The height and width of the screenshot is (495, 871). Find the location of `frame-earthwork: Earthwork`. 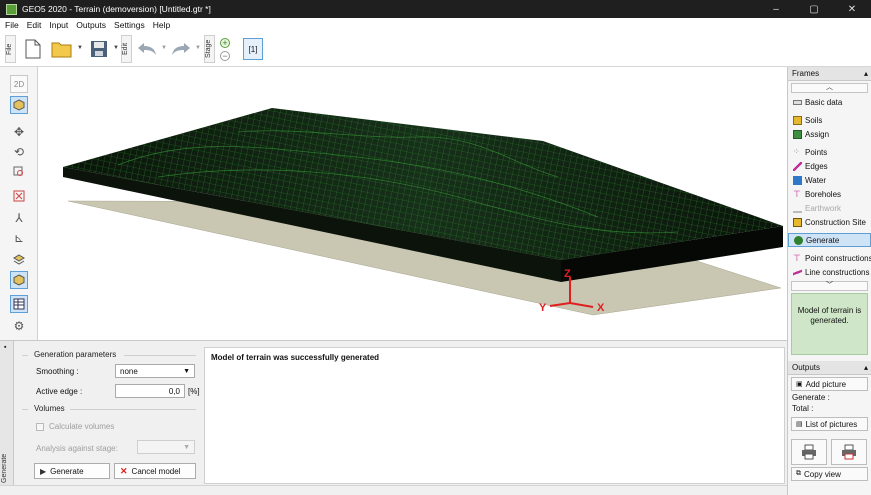

frame-earthwork: Earthwork is located at coordinates (829, 208).